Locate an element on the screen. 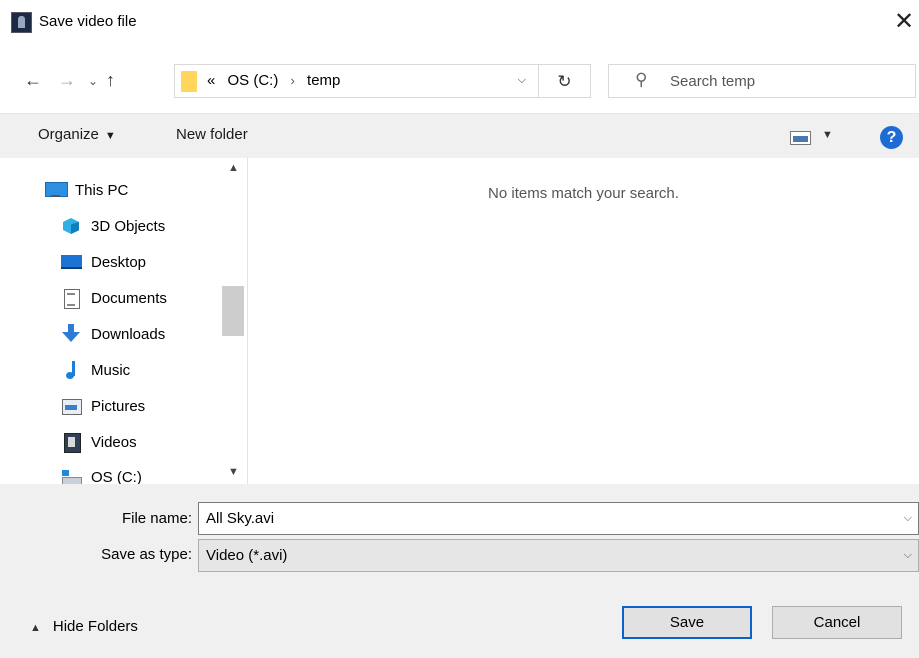 The width and height of the screenshot is (919, 658). breadcrumb-overflow: « is located at coordinates (211, 80).